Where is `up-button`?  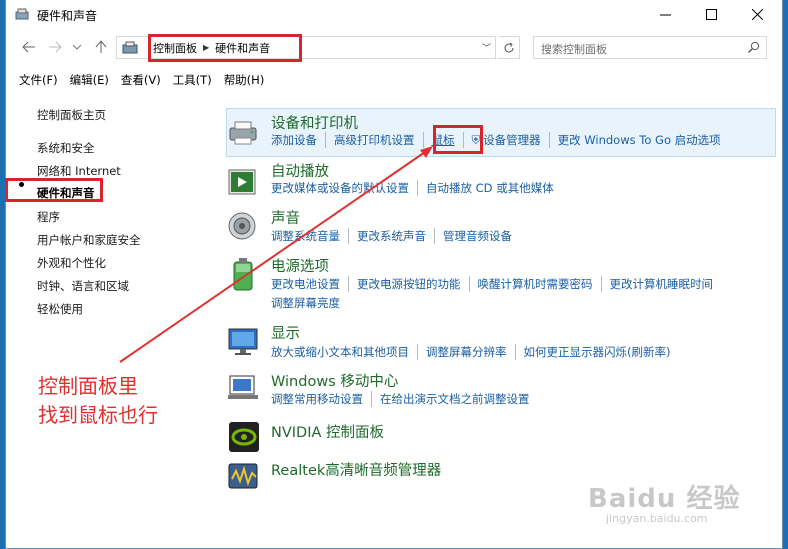
up-button is located at coordinates (101, 47).